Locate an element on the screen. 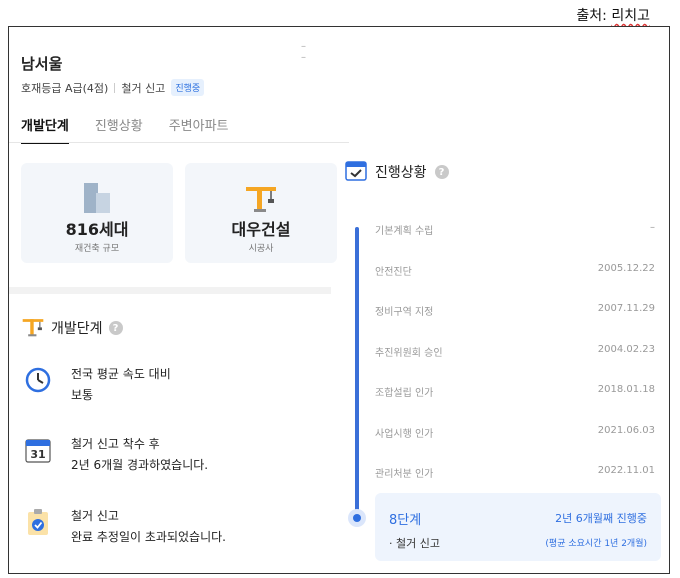  step-row: 관리처분 인가 2022.11.01 is located at coordinates (515, 472).